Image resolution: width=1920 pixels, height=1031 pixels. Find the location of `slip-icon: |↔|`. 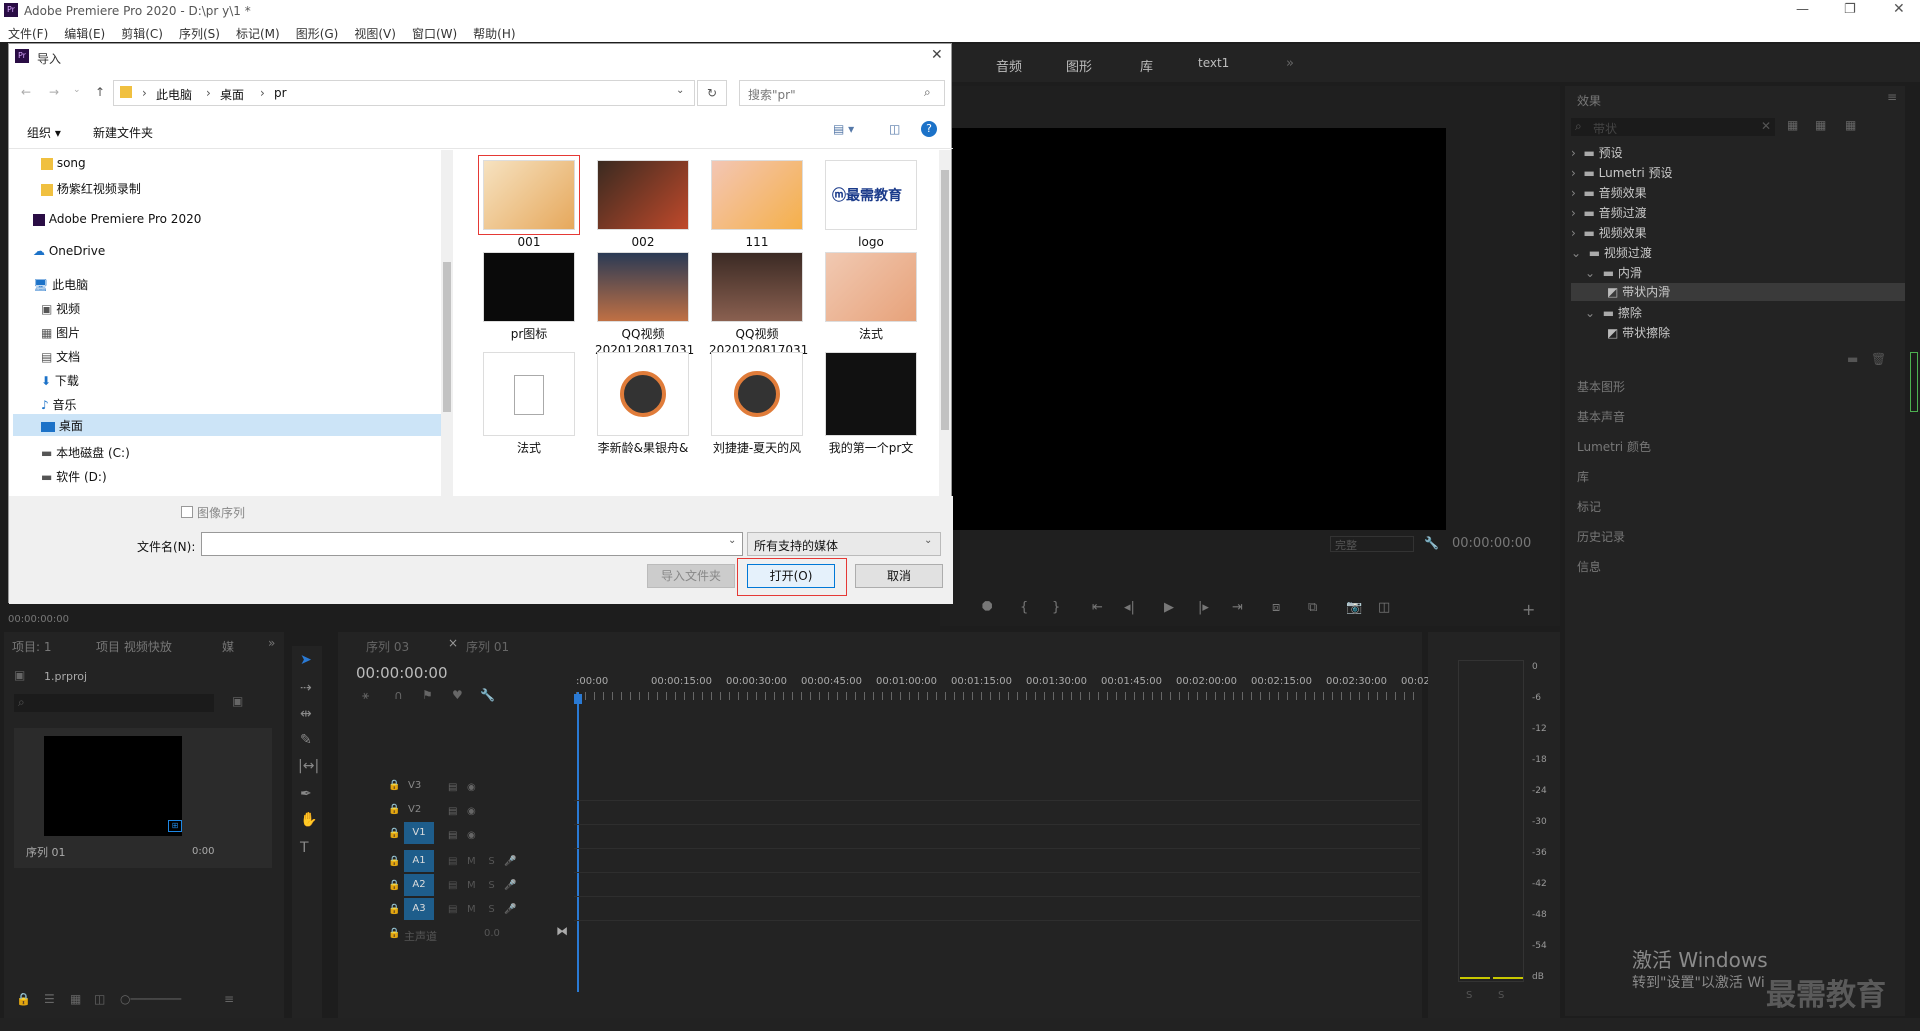

slip-icon: |↔| is located at coordinates (308, 766).